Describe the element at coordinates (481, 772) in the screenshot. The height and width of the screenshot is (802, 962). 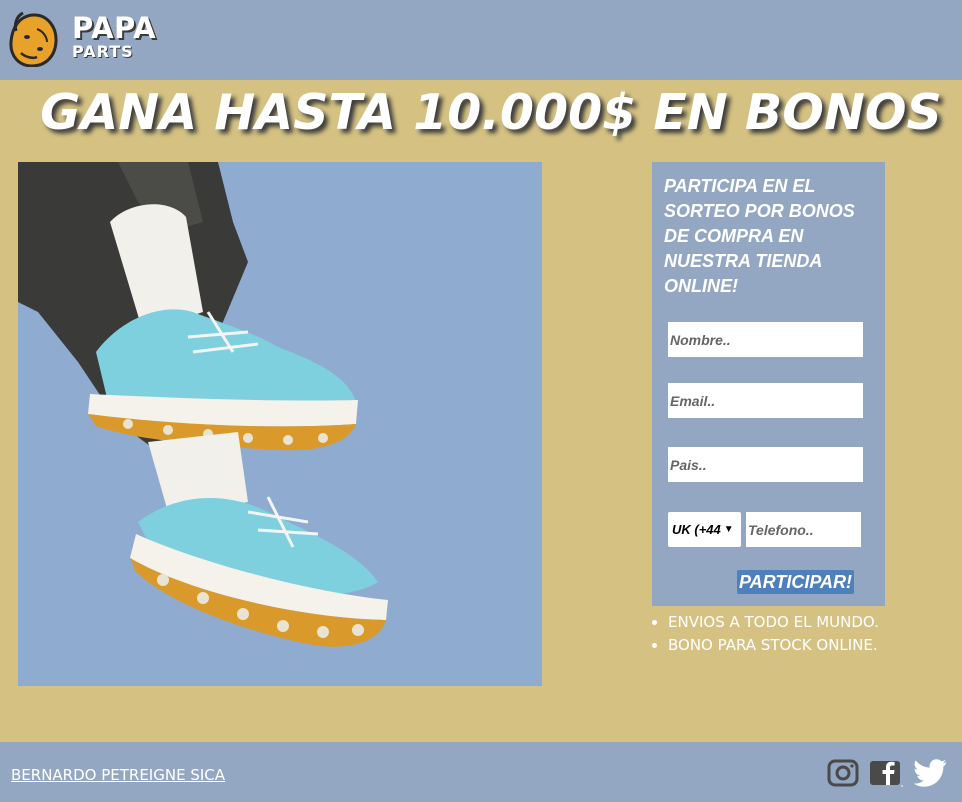
I see `site-footer: BERNARDO PETREIGNE SICA` at that location.